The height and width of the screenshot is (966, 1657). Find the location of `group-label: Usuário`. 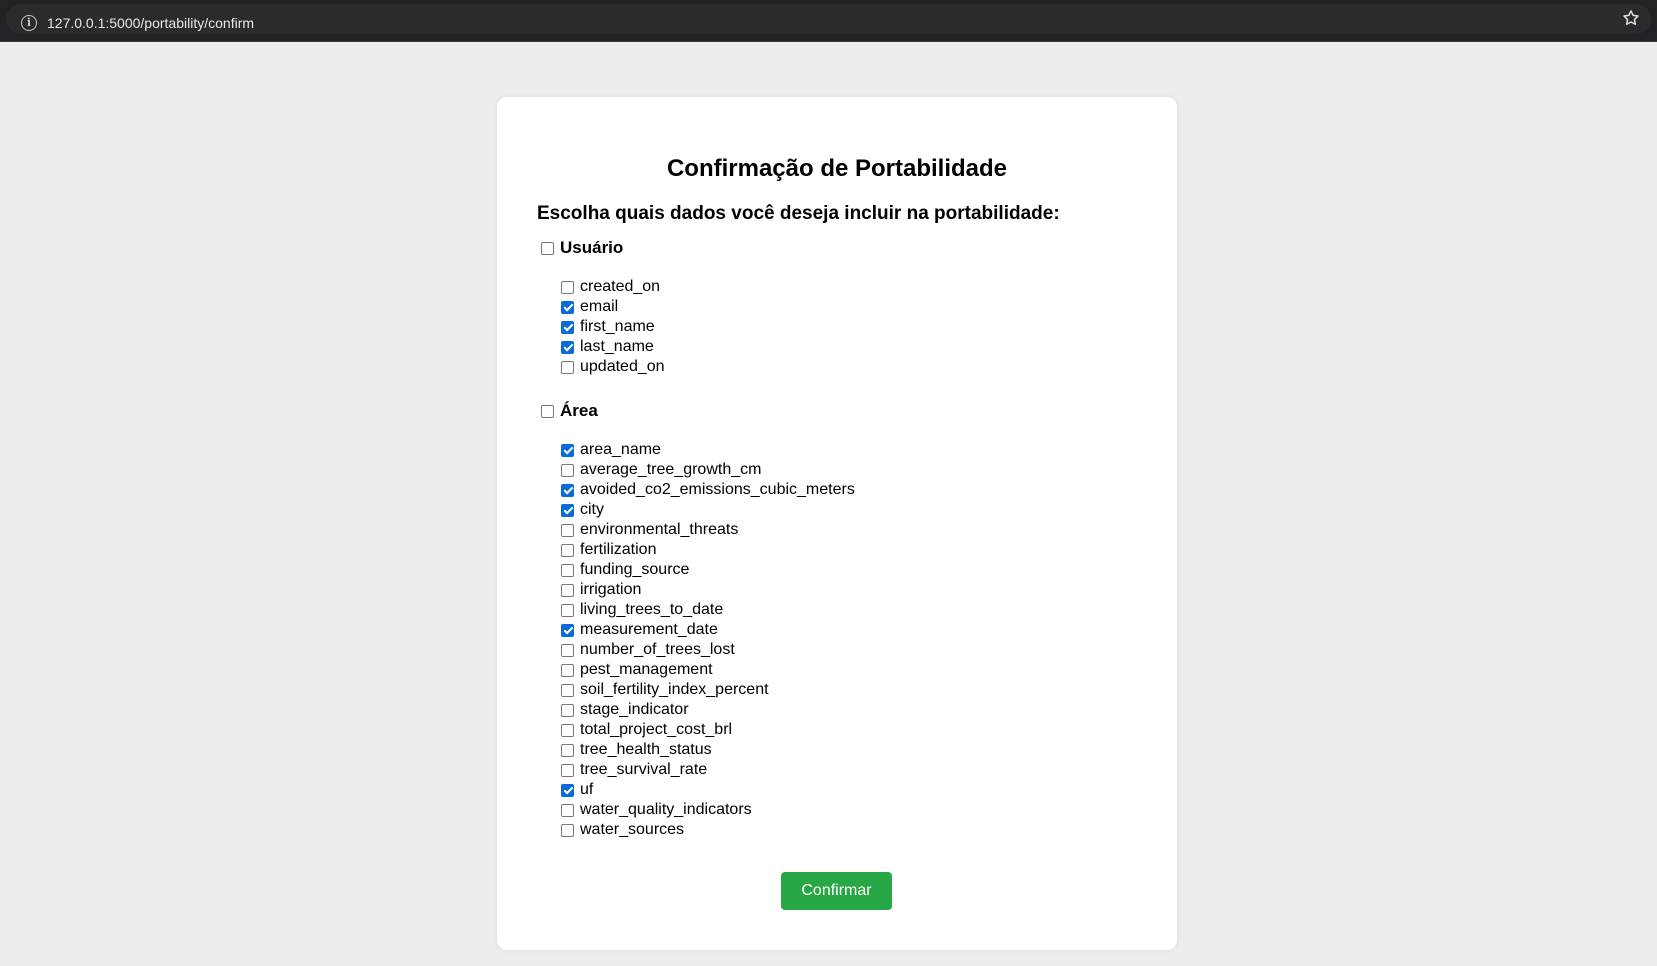

group-label: Usuário is located at coordinates (592, 247).